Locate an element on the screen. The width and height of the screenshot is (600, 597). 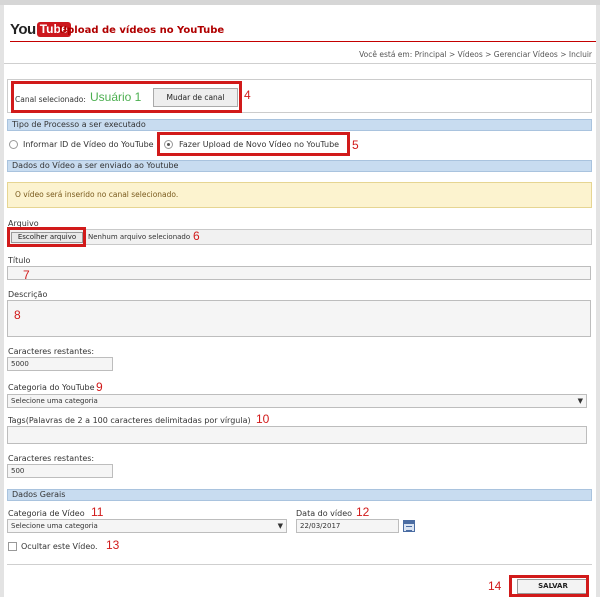
process-option-informar-id: Informar ID de Vídeo do YouTube is located at coordinates (81, 144).